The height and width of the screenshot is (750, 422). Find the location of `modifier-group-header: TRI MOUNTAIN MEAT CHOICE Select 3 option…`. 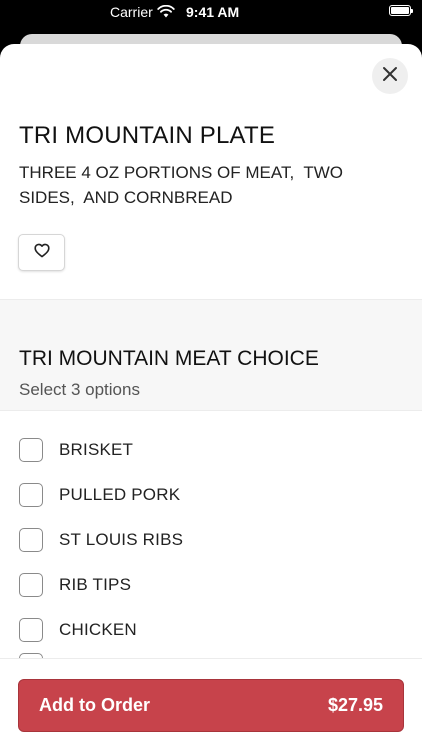

modifier-group-header: TRI MOUNTAIN MEAT CHOICE Select 3 option… is located at coordinates (211, 355).